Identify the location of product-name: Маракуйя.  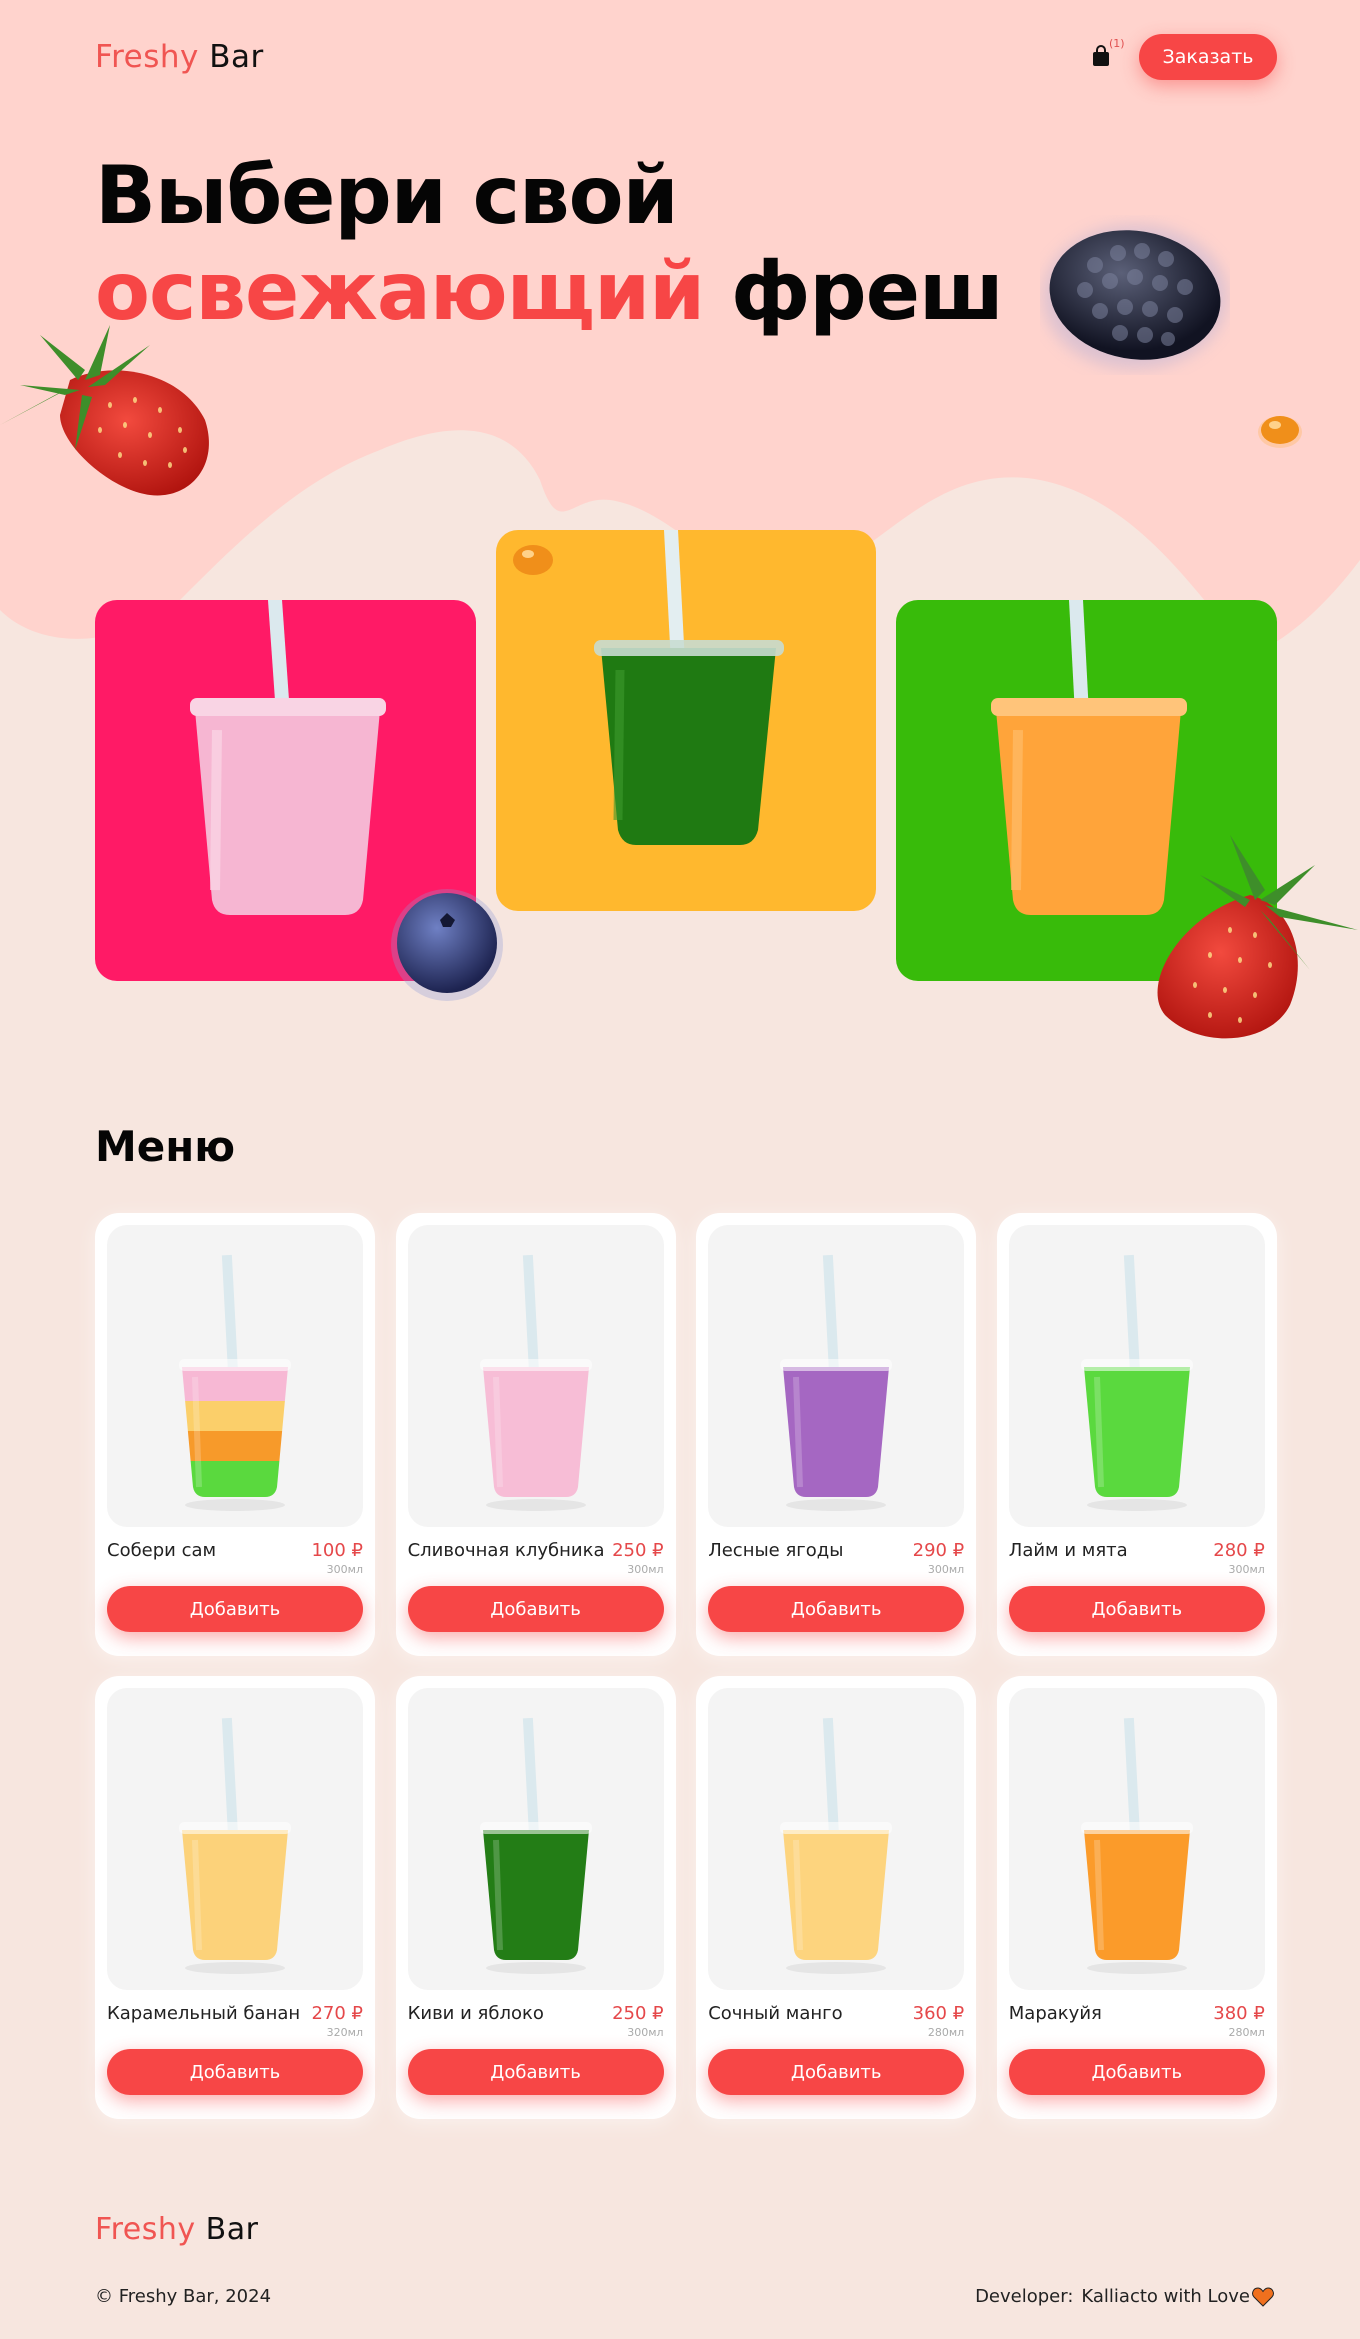
(1055, 2013).